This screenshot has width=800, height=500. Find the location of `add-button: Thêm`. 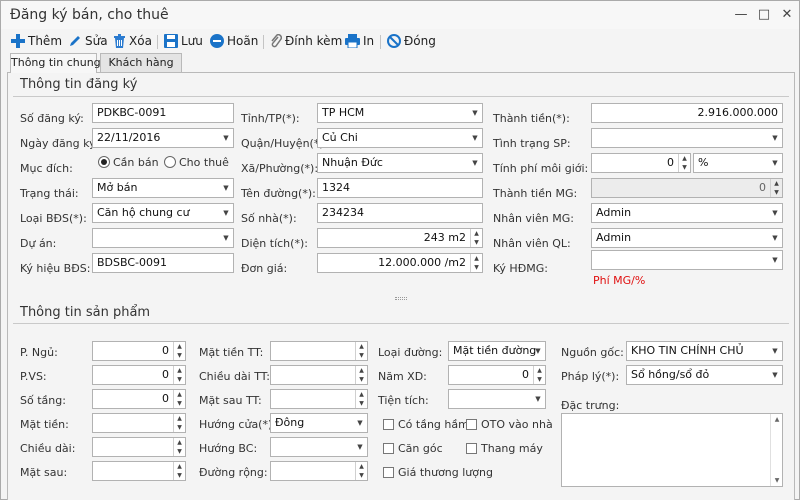

add-button: Thêm is located at coordinates (36, 41).